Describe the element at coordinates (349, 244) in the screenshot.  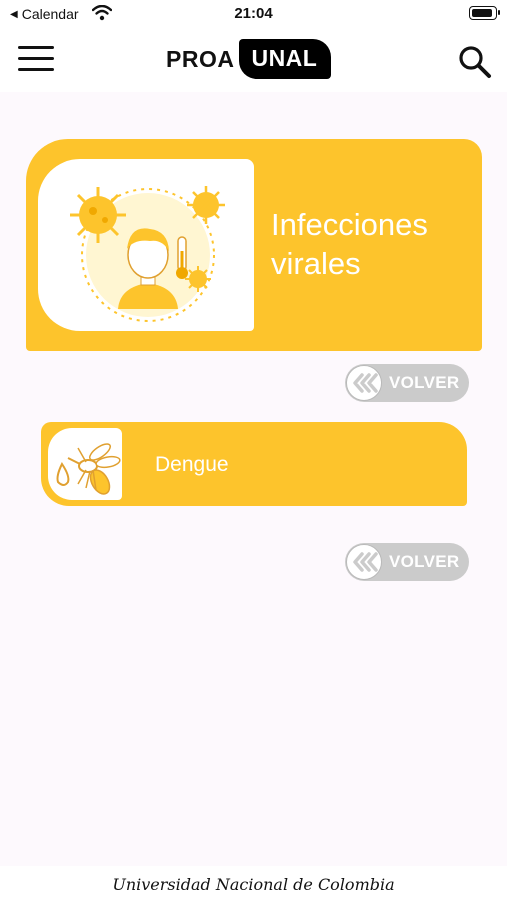
I see `category-title: Infecciones virales` at that location.